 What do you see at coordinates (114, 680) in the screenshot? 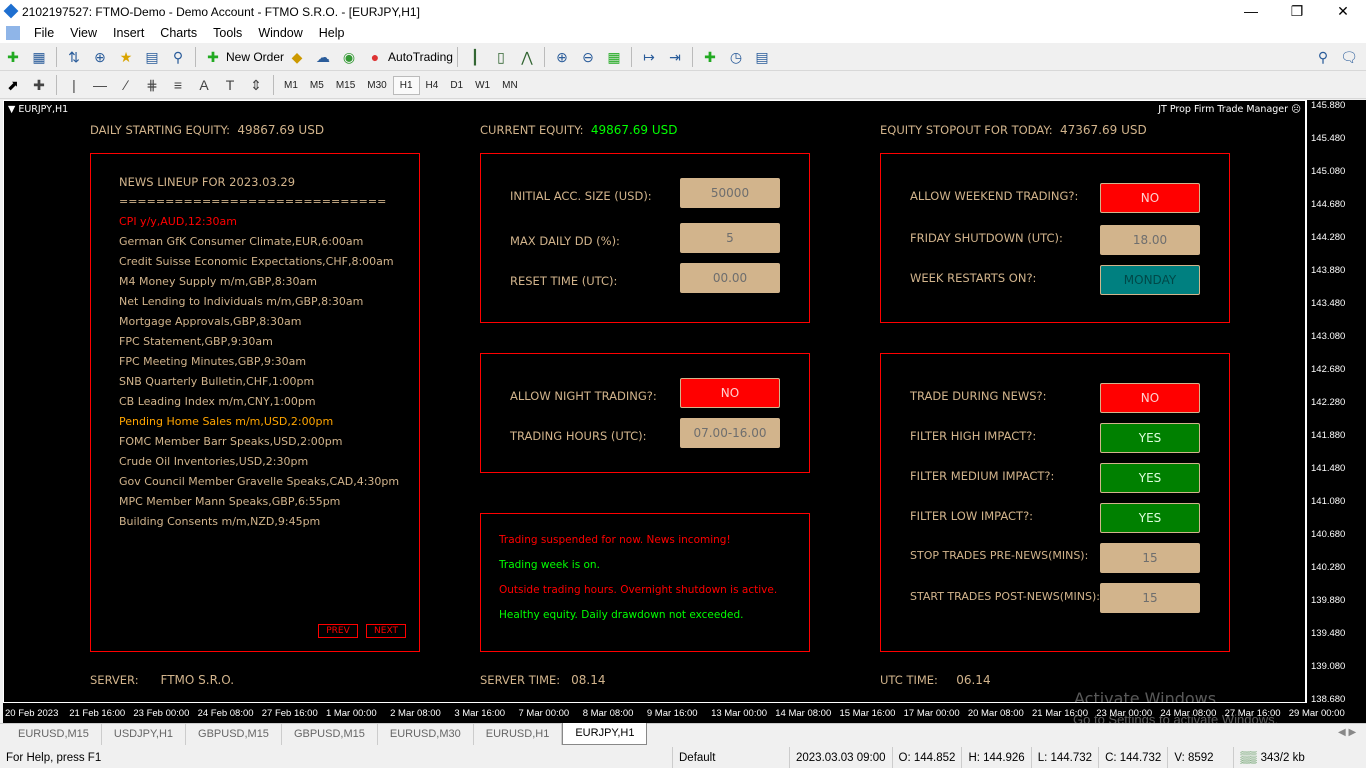
I see `server-label: SERVER:` at bounding box center [114, 680].